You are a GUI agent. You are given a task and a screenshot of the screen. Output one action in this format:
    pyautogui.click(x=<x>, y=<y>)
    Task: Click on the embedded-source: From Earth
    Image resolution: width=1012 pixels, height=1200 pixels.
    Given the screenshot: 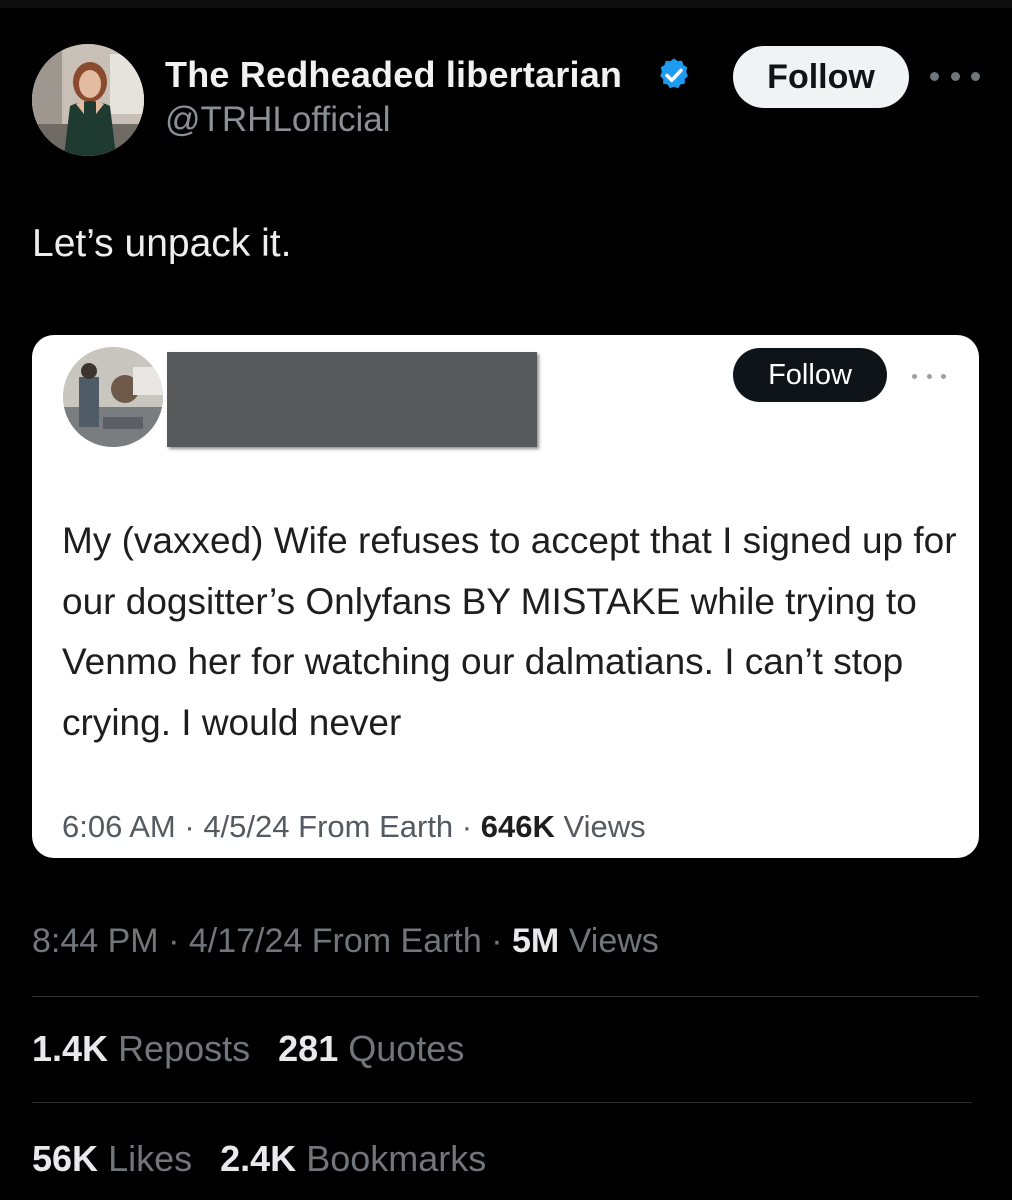 What is the action you would take?
    pyautogui.click(x=376, y=826)
    